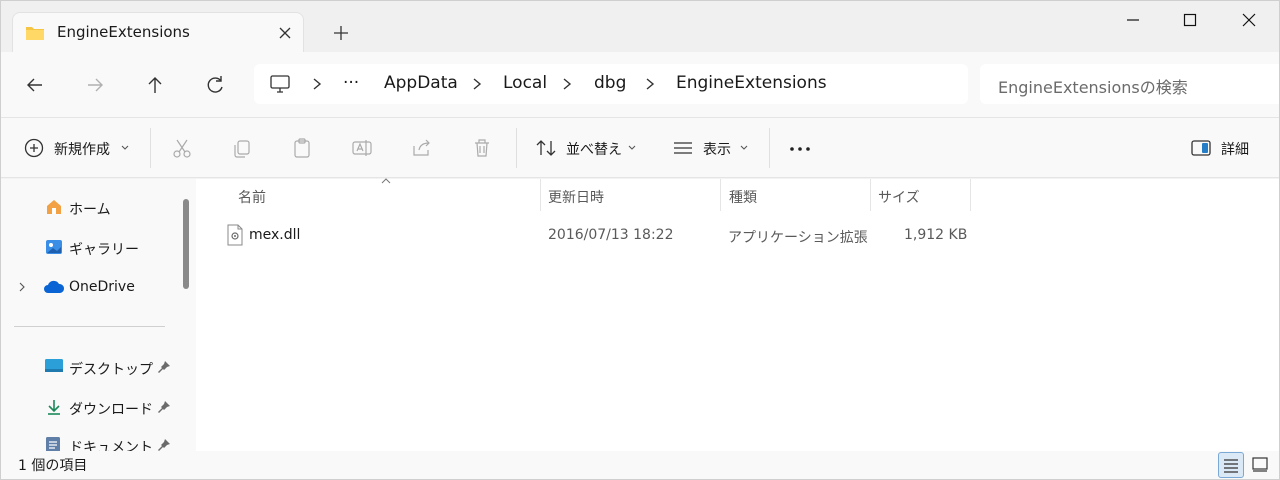 The height and width of the screenshot is (480, 1280). I want to click on tab-title: EngineExtensions, so click(123, 32).